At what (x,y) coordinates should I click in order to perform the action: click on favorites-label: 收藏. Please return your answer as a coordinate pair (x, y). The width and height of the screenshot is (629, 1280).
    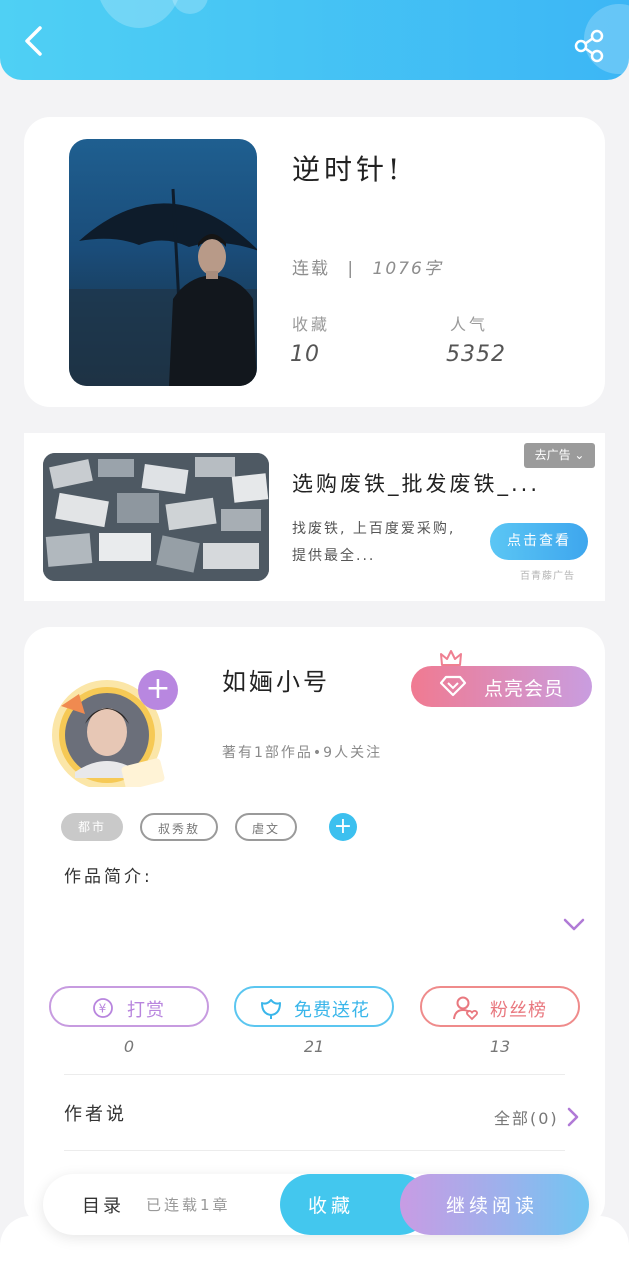
    Looking at the image, I should click on (311, 324).